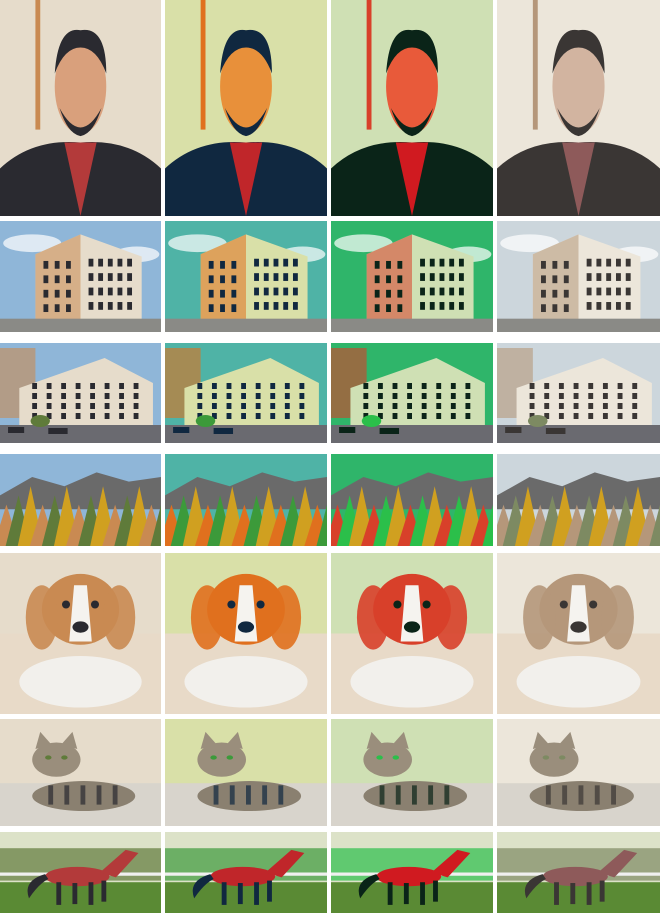  I want to click on image-beagle-style-muted, so click(578, 633).